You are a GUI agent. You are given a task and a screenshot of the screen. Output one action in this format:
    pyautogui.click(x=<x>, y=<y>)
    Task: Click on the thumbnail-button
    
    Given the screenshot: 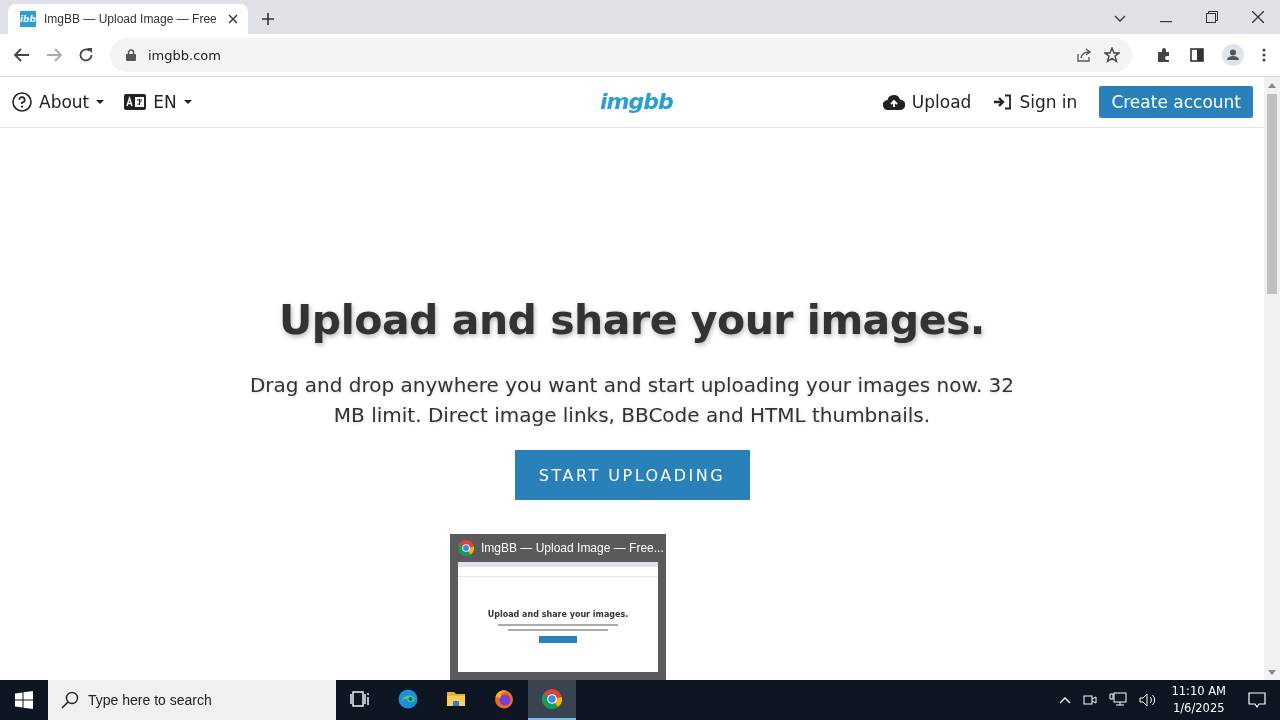 What is the action you would take?
    pyautogui.click(x=558, y=639)
    